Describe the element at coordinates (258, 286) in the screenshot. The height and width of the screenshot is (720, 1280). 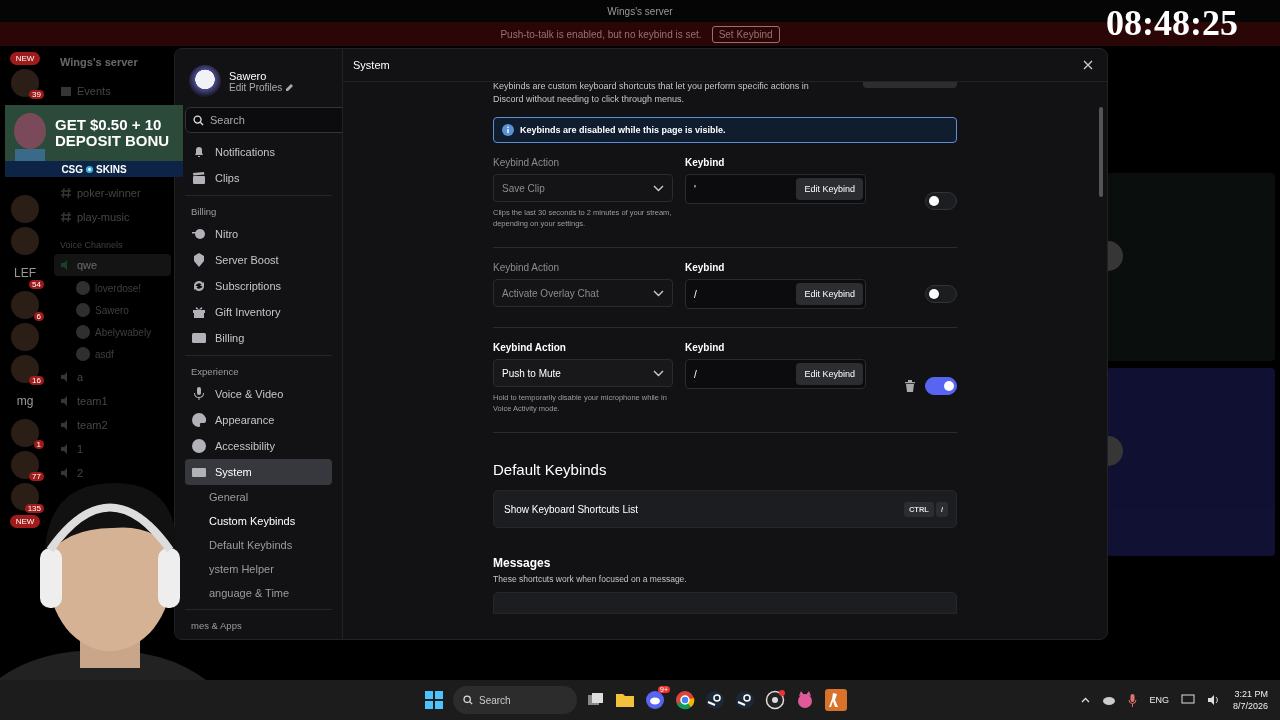
I see `nav-item: Subscriptions` at that location.